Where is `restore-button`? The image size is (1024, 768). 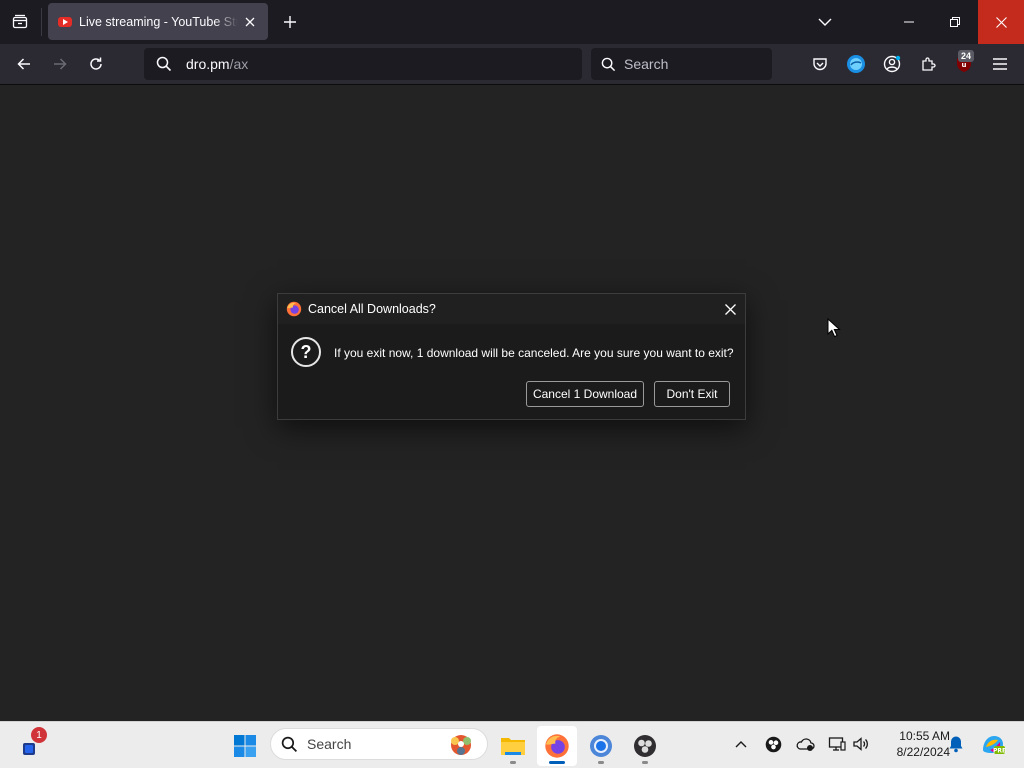
restore-button is located at coordinates (955, 22).